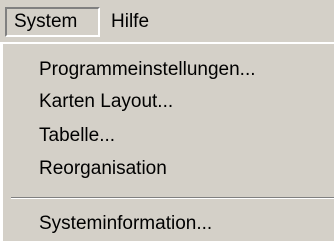  I want to click on menu-system: System, so click(52, 22).